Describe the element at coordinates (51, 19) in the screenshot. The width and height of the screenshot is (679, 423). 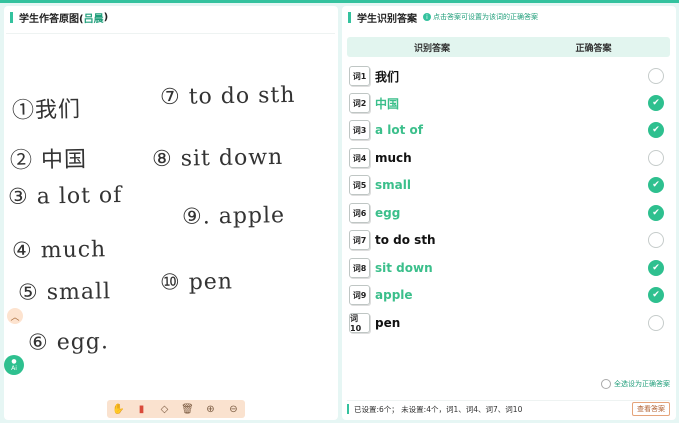
I see `left-panel-title: 学生作答原图(` at that location.